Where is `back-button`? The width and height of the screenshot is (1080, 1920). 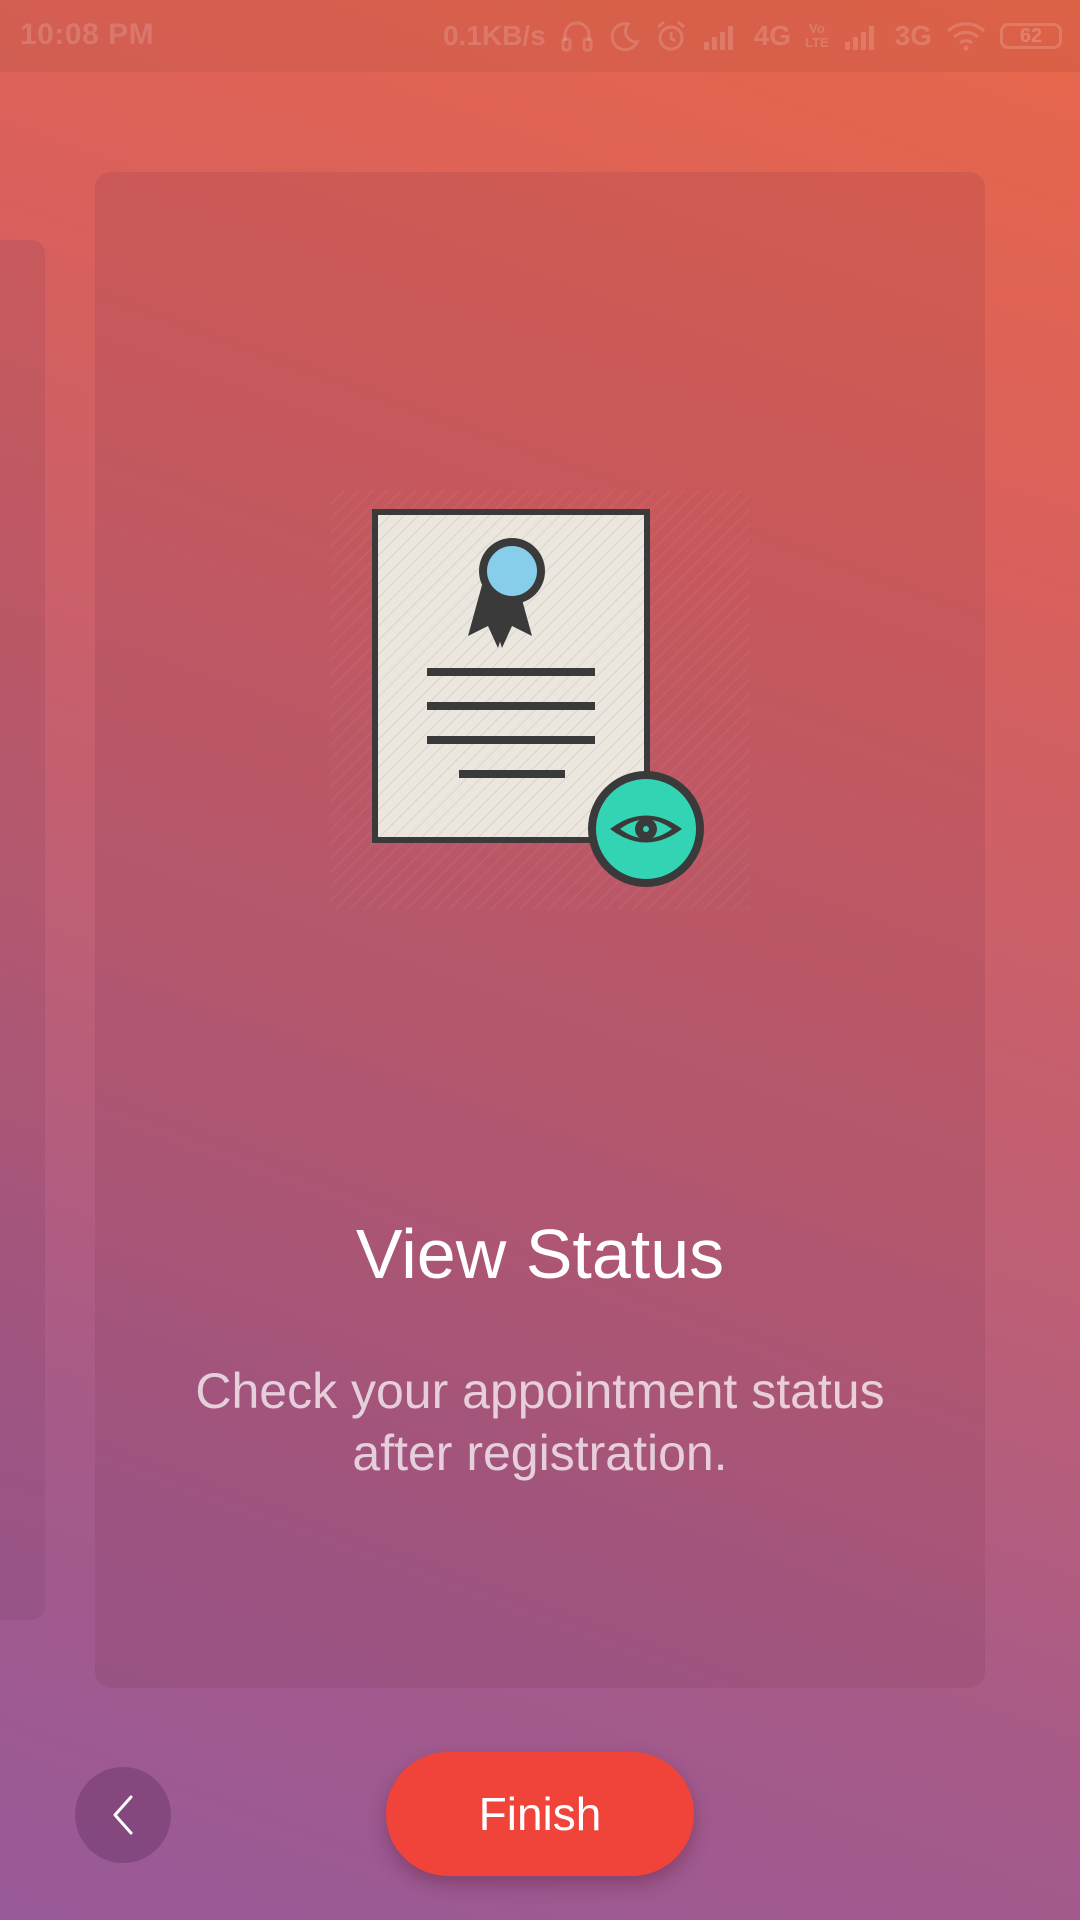 back-button is located at coordinates (123, 1815).